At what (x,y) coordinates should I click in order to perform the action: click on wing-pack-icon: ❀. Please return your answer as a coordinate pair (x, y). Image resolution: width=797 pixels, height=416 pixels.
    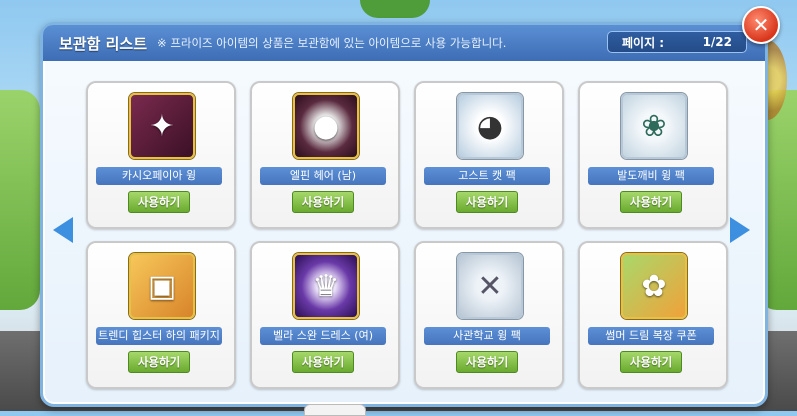
    Looking at the image, I should click on (654, 126).